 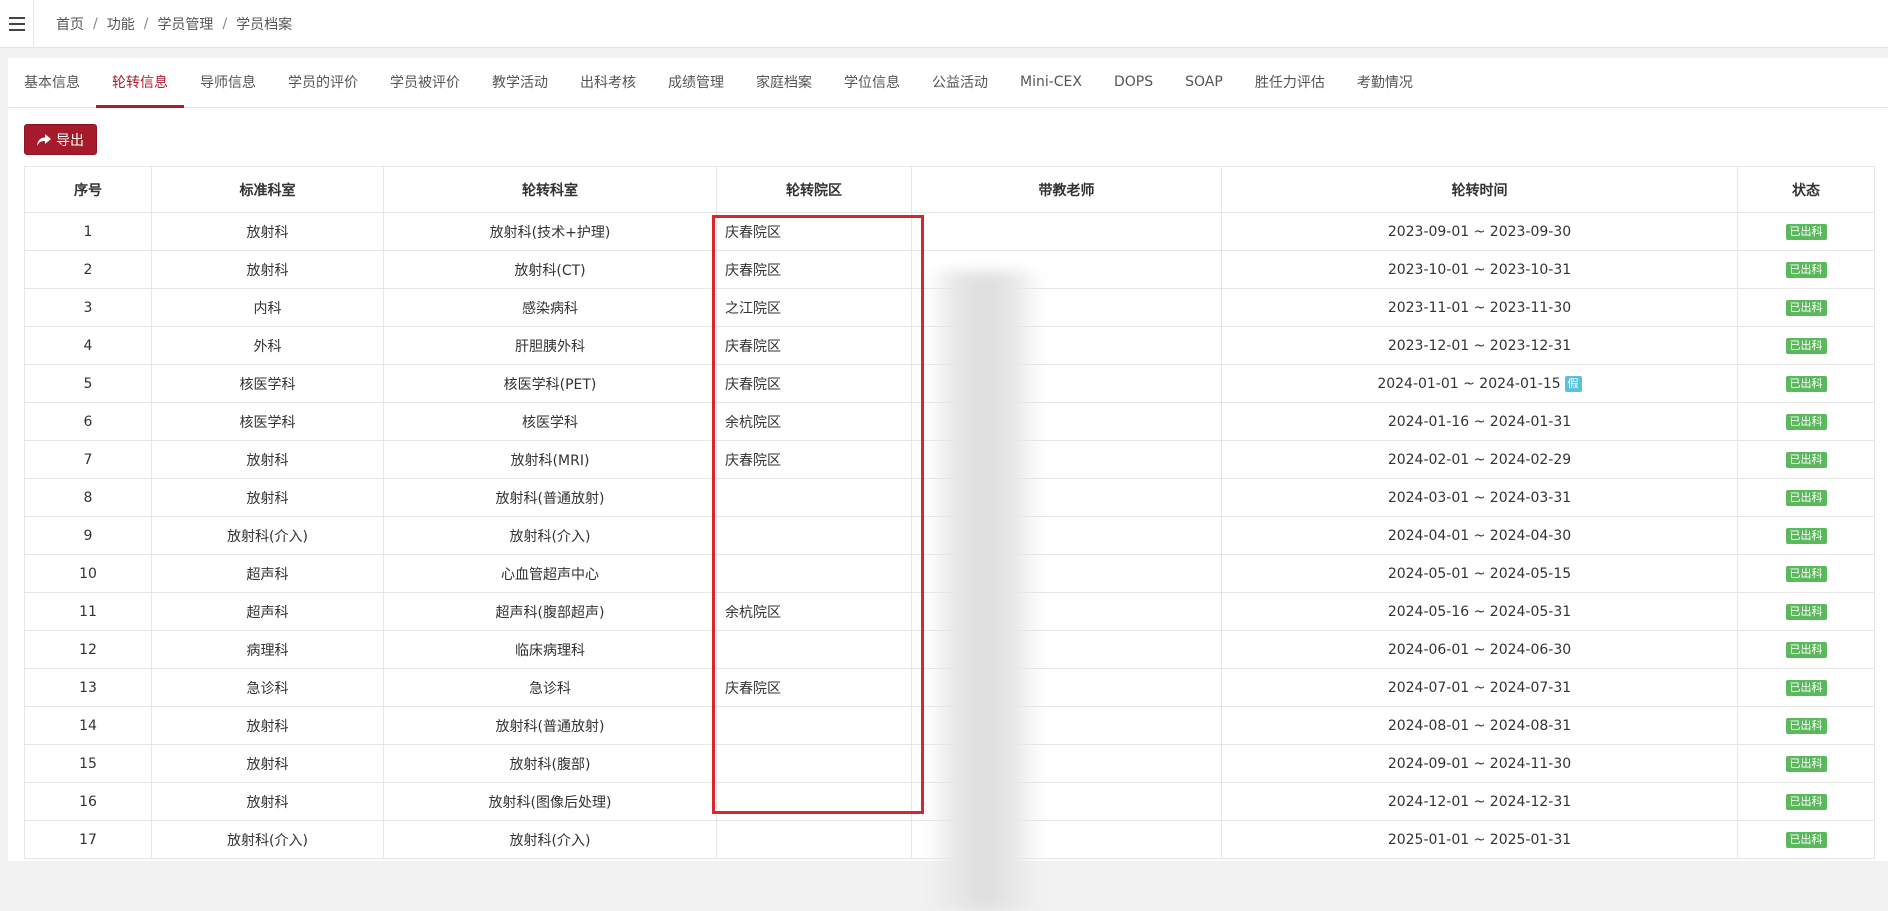 What do you see at coordinates (814, 307) in the screenshot?
I see `cell-rotation-campus: 之江院区` at bounding box center [814, 307].